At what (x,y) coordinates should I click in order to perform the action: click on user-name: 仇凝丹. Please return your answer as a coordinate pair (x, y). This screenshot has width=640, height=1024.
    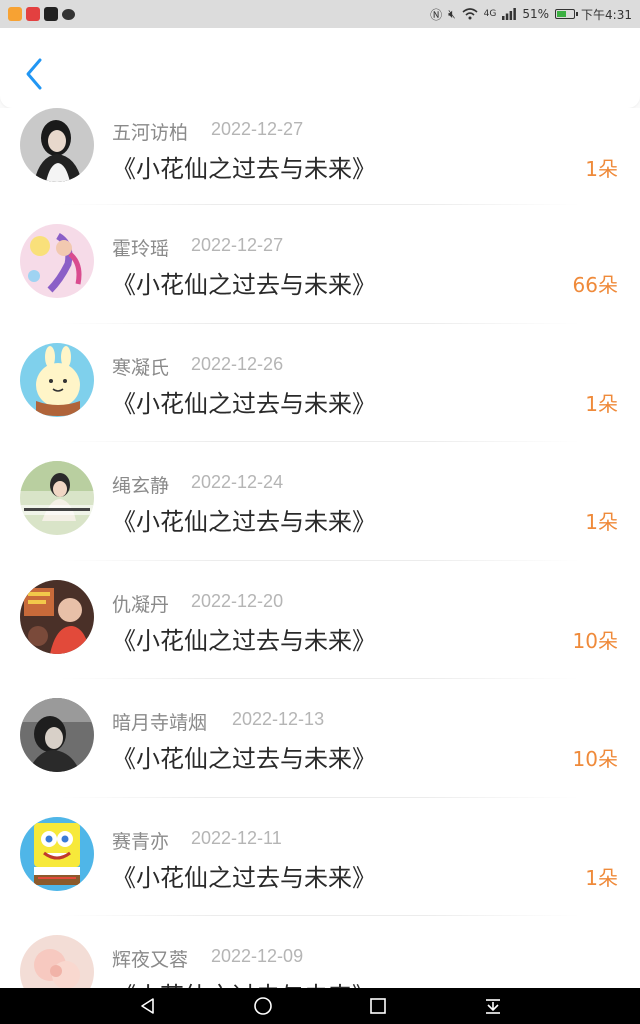
    Looking at the image, I should click on (141, 604).